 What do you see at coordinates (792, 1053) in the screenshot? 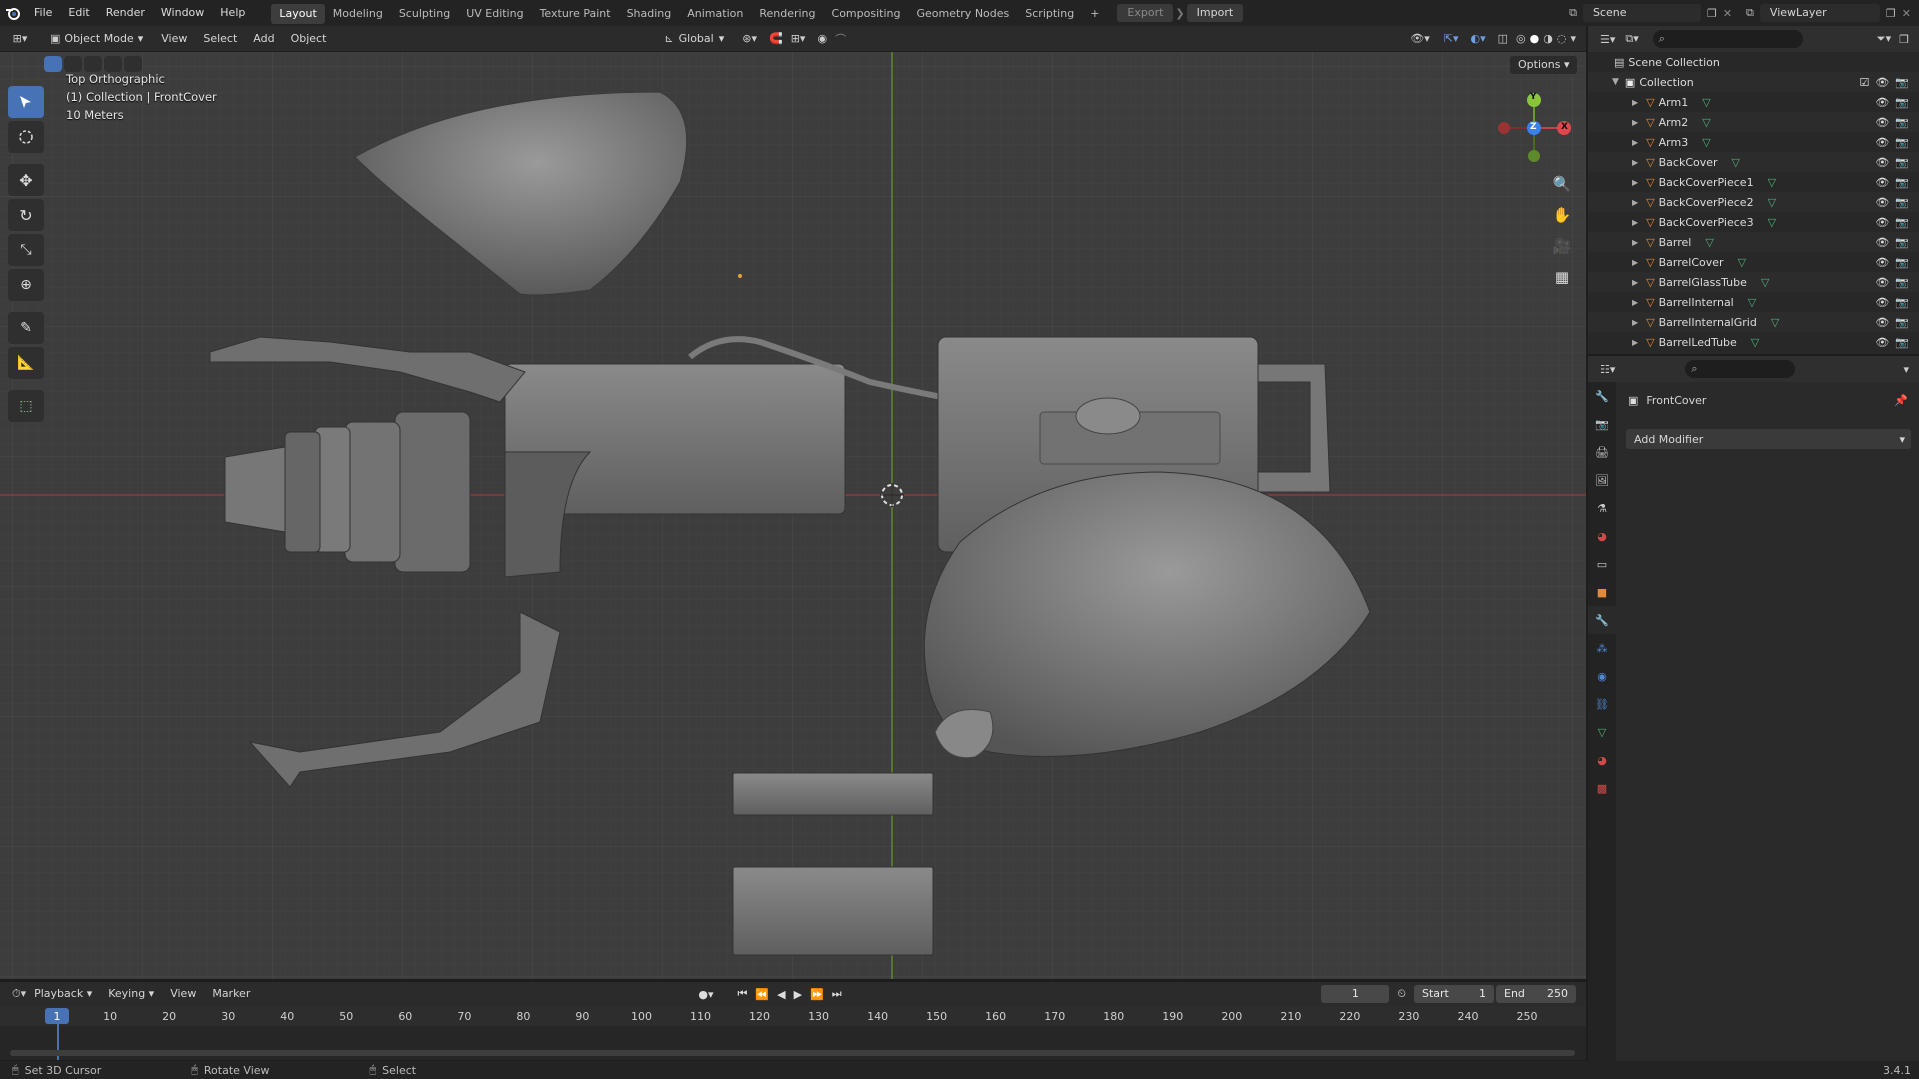
I see `timeline-scrollbar` at bounding box center [792, 1053].